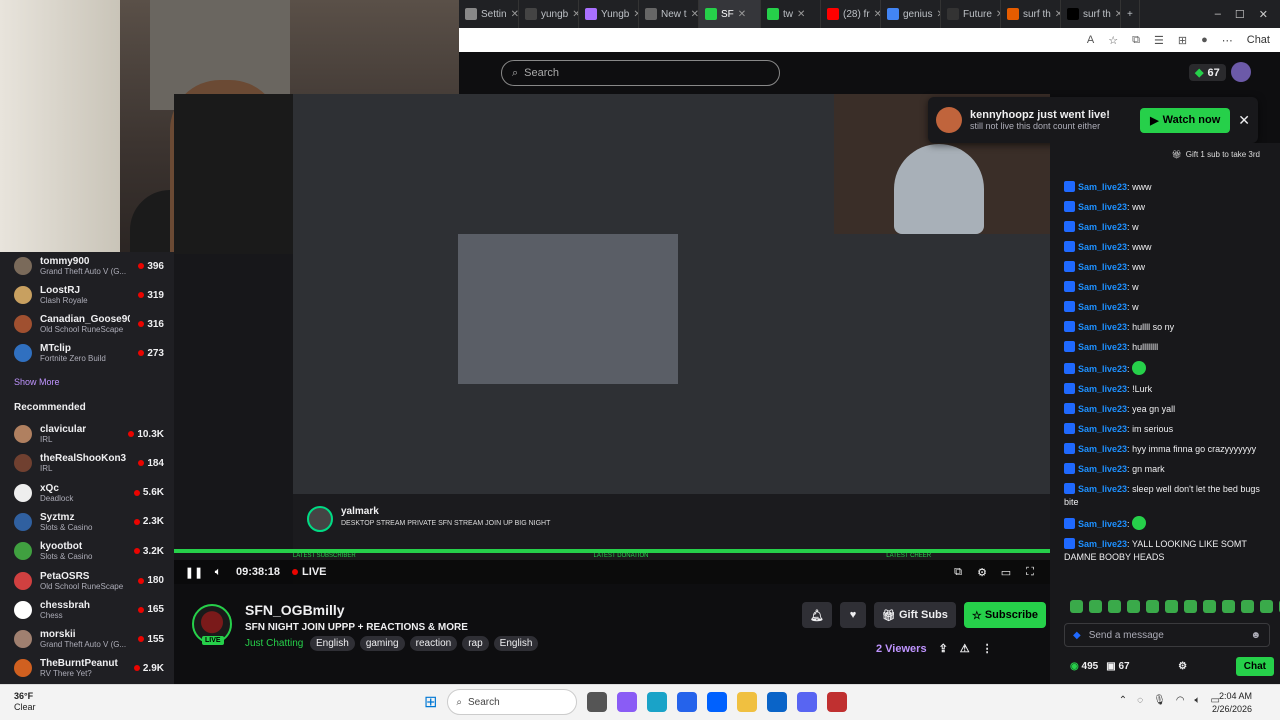  What do you see at coordinates (640, 73) in the screenshot?
I see `search-input: ⌕ Search` at bounding box center [640, 73].